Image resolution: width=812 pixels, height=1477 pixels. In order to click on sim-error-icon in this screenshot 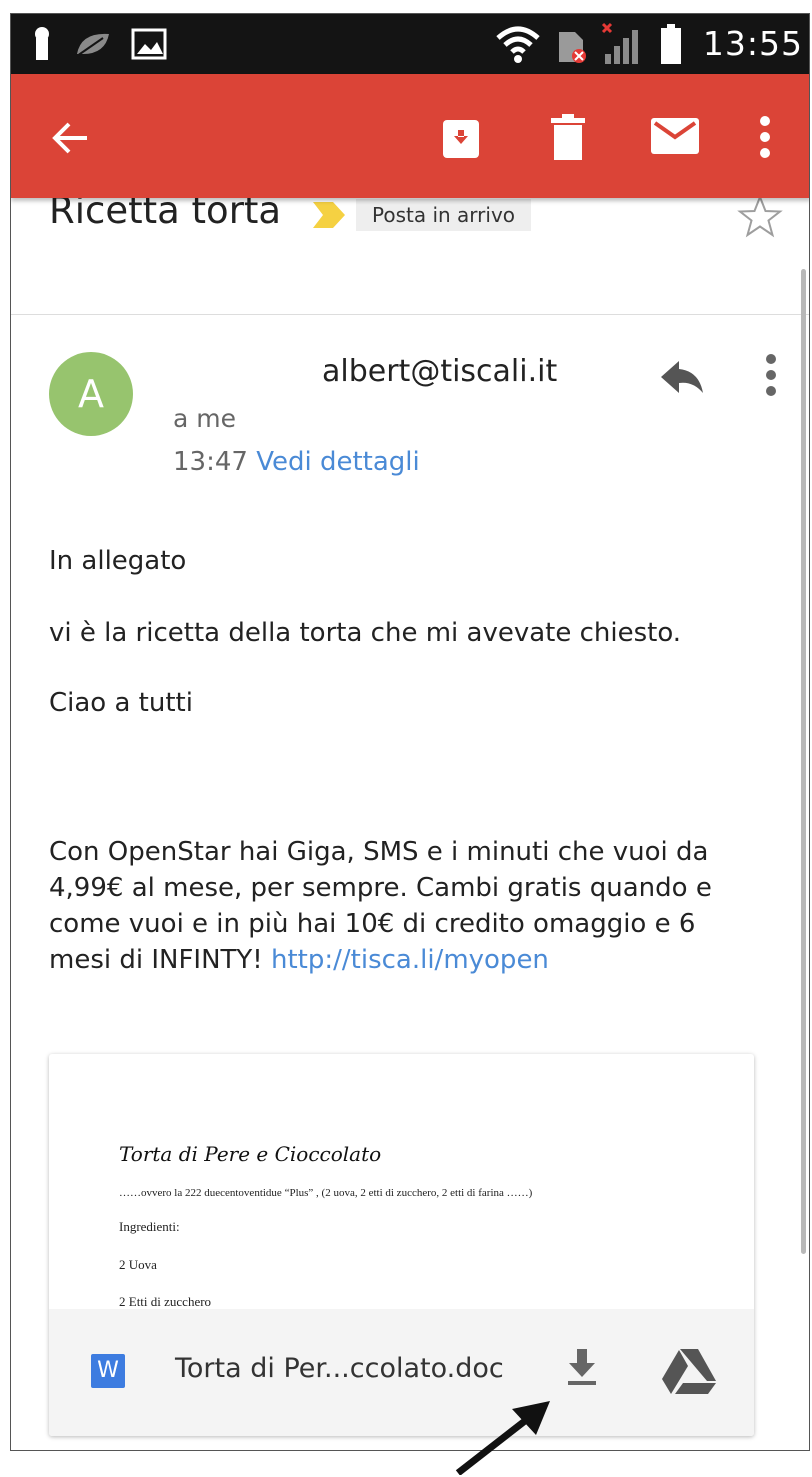, I will do `click(572, 47)`.